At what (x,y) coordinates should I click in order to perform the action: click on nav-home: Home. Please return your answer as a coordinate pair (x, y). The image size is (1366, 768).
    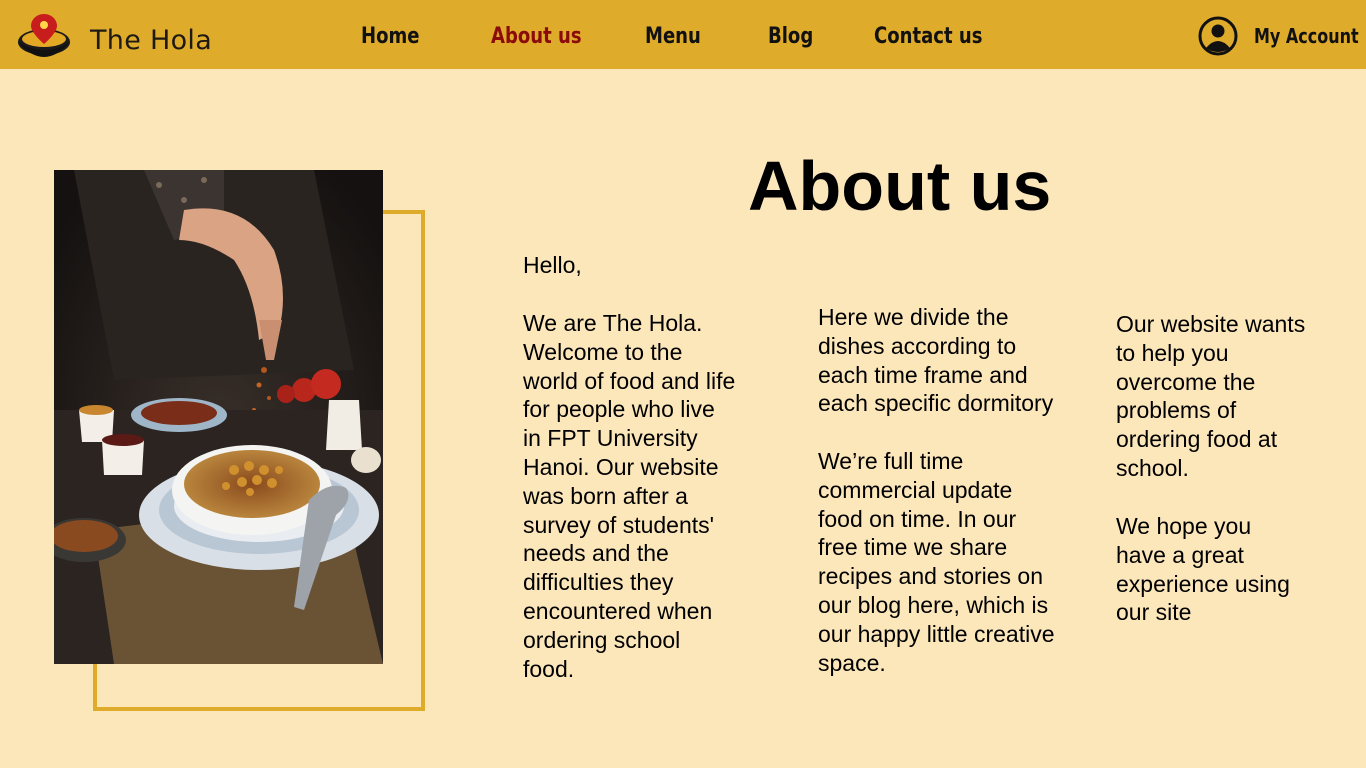
    Looking at the image, I should click on (390, 36).